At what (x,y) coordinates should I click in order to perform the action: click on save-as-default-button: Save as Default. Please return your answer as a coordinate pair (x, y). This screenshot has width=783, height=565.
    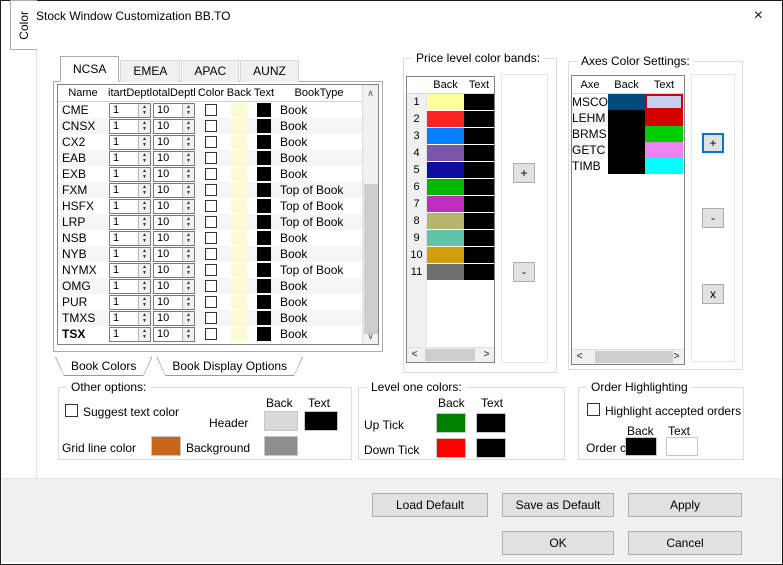
    Looking at the image, I should click on (558, 505).